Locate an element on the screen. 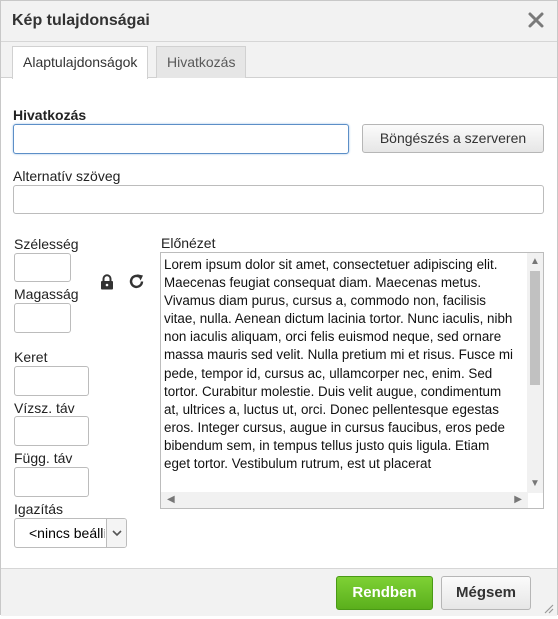 The image size is (558, 619). scroll-down-icon: ▼ is located at coordinates (535, 484).